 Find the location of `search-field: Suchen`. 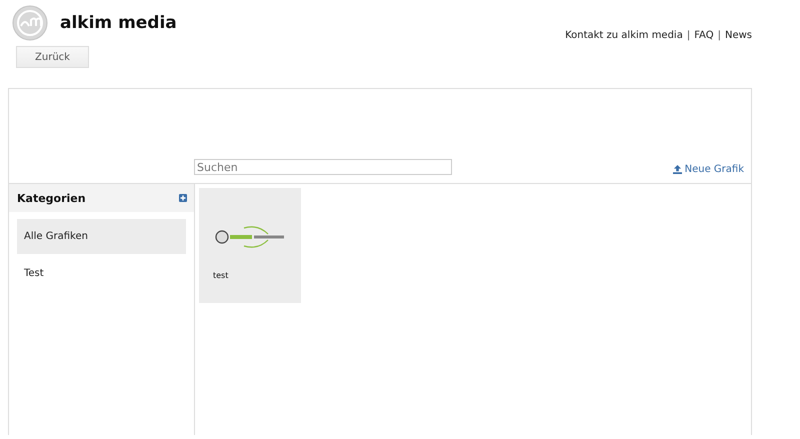

search-field: Suchen is located at coordinates (323, 167).